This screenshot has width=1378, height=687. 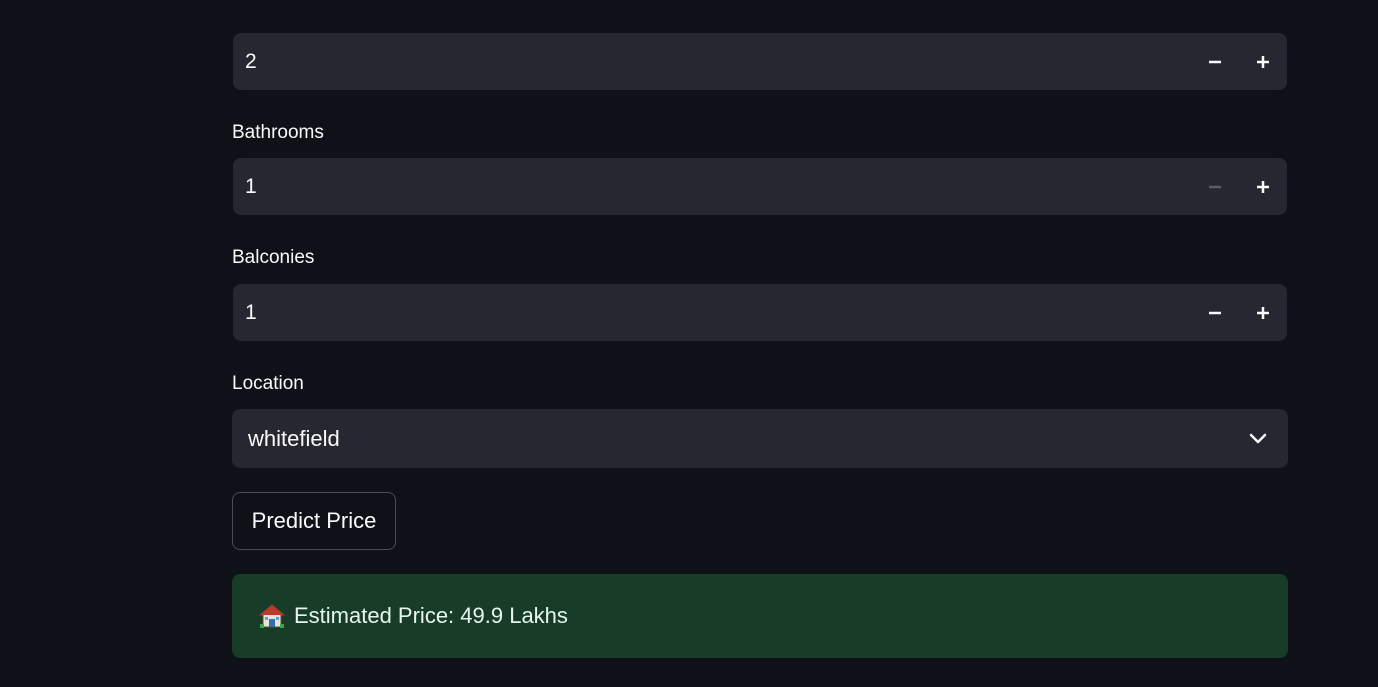 I want to click on balconies-decrement-button, so click(x=1215, y=312).